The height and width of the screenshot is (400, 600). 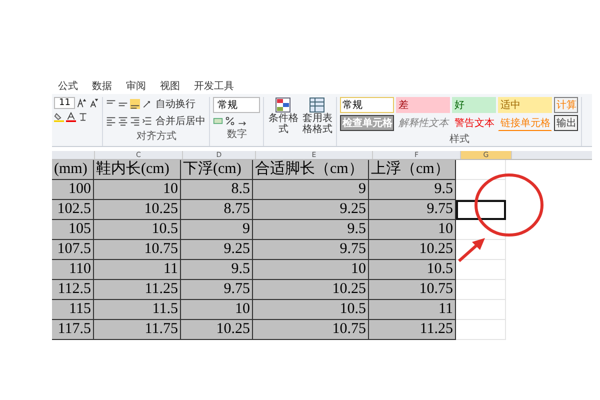 What do you see at coordinates (217, 210) in the screenshot?
I see `table-cell: 8.75` at bounding box center [217, 210].